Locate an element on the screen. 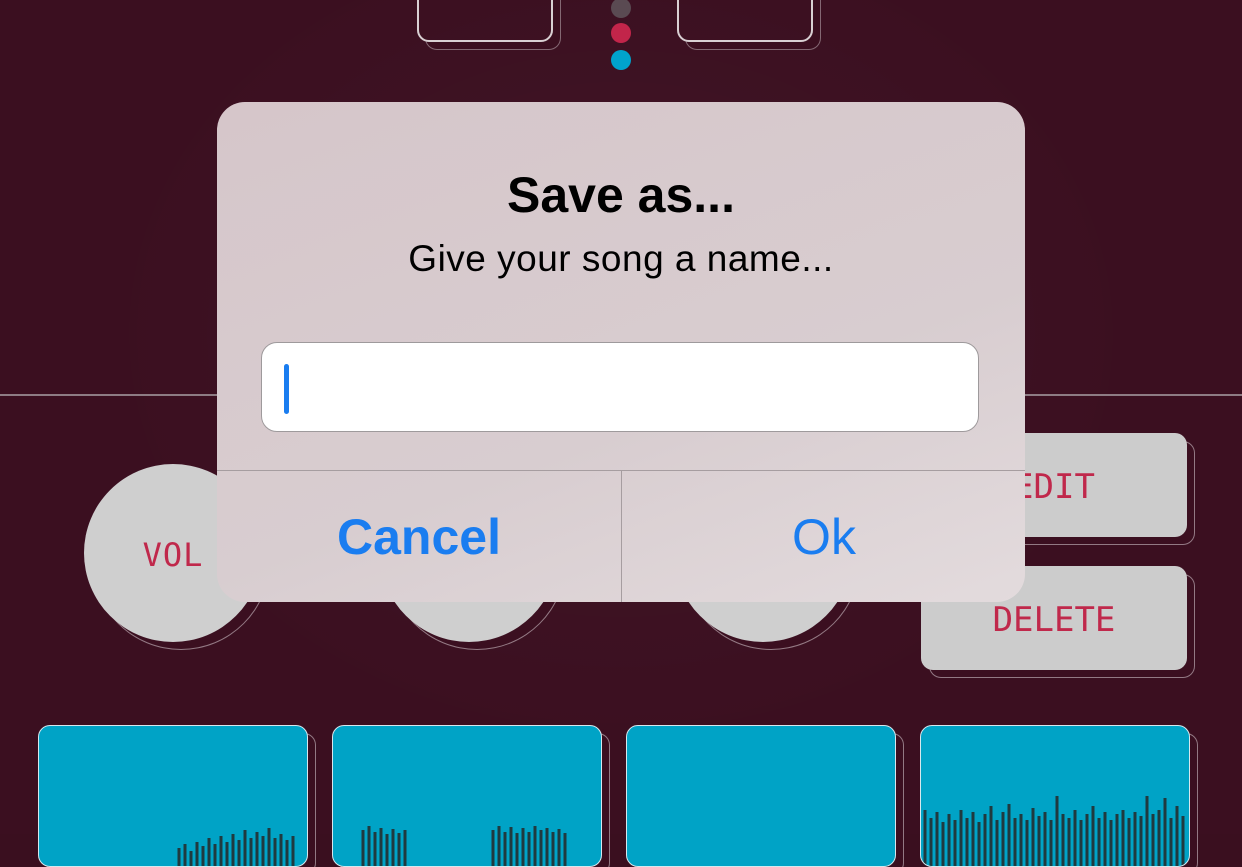 This screenshot has width=1242, height=867. cancel-button: Cancel is located at coordinates (419, 536).